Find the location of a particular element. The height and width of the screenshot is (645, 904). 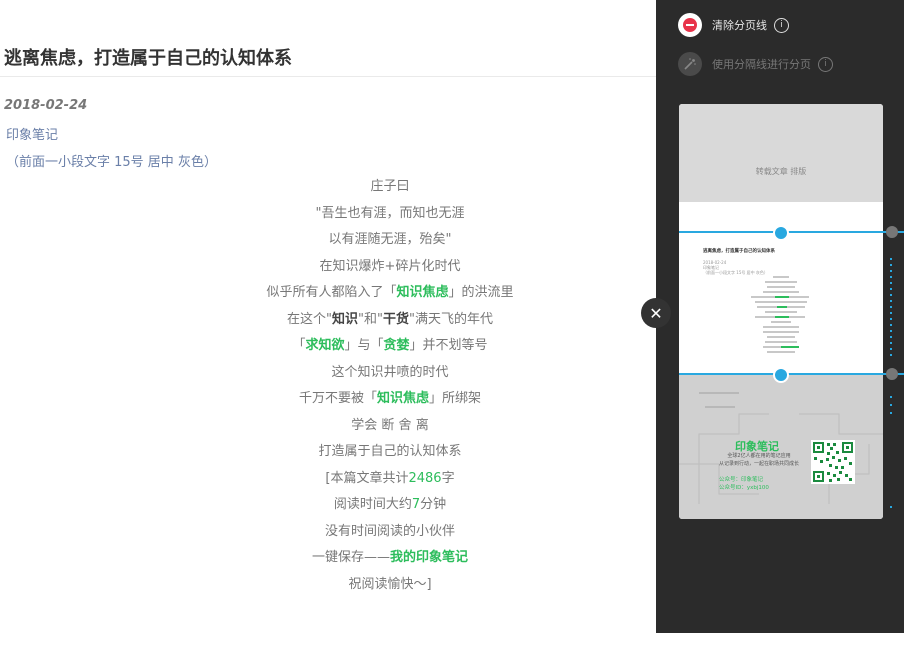

preview-note: （前面一小段文字 15号 居中 灰色） is located at coordinates (735, 272).